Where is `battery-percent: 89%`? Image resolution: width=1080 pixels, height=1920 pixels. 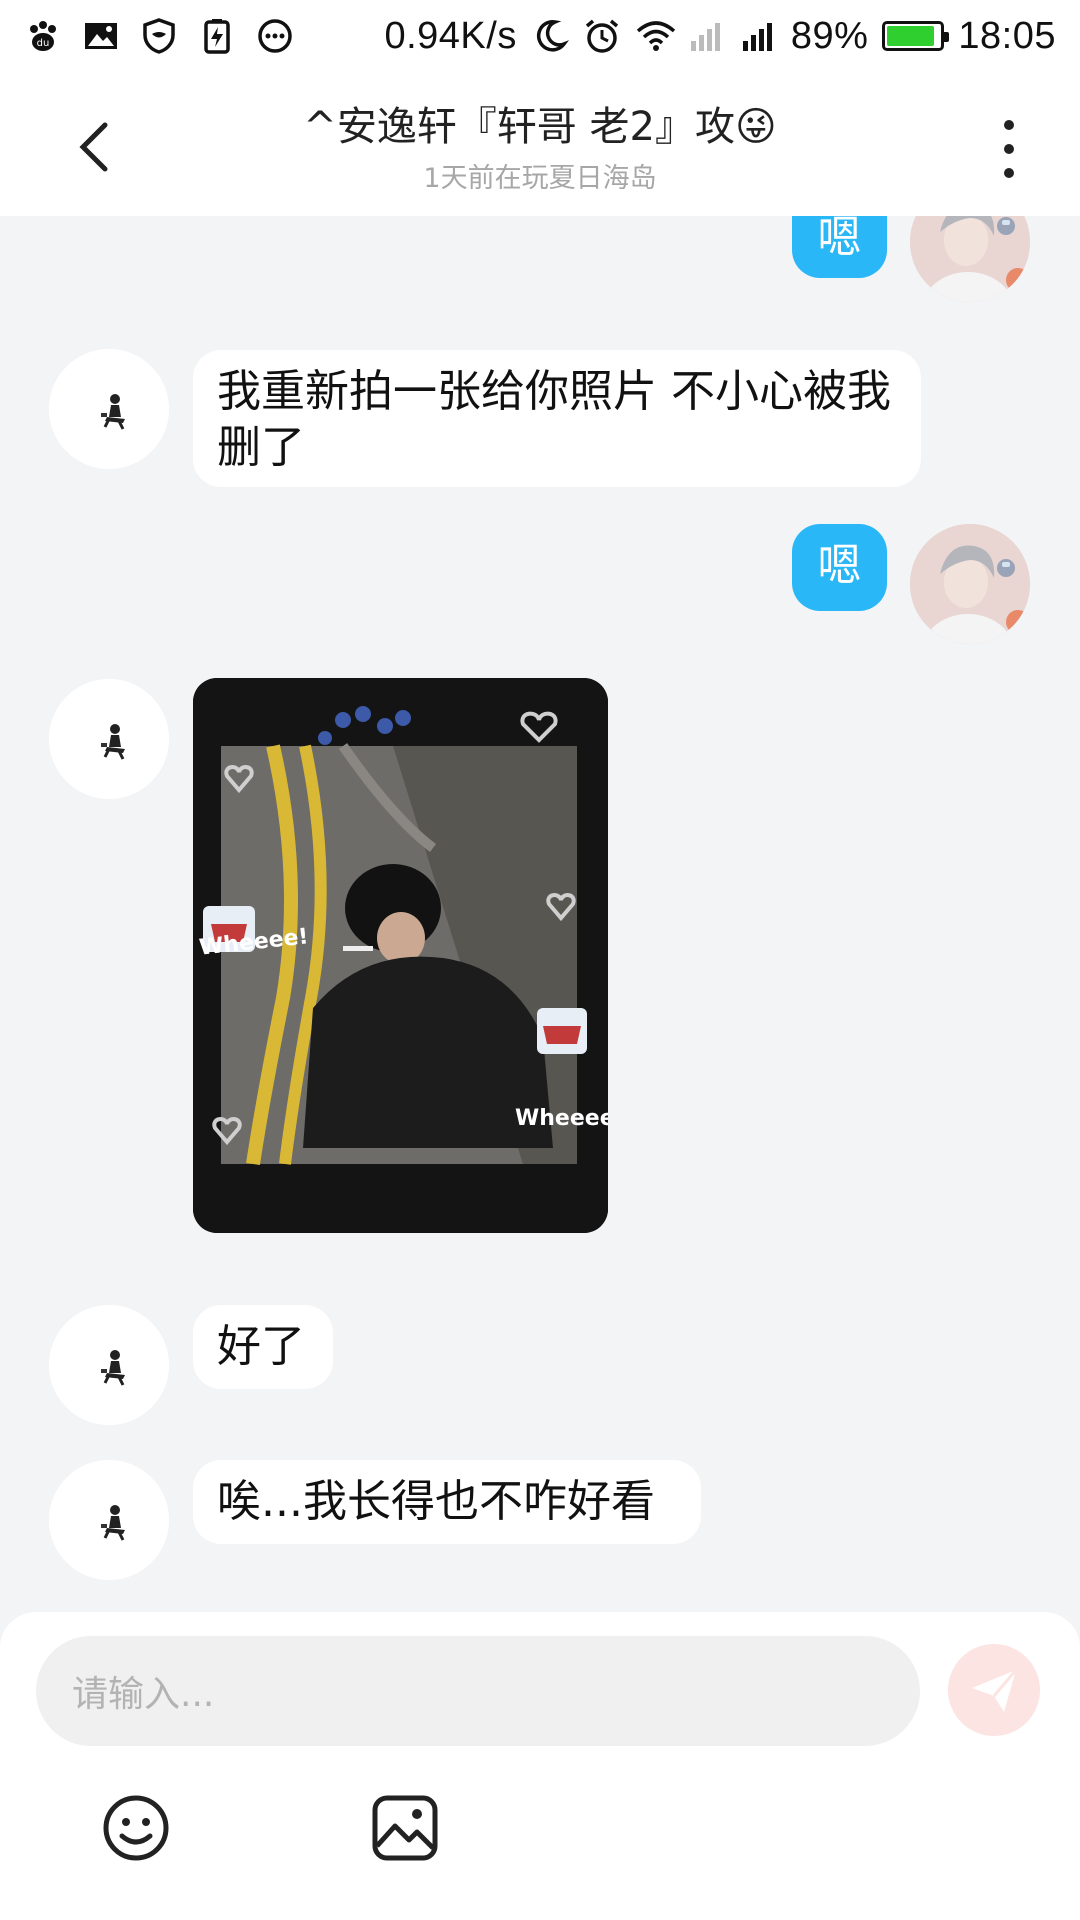
battery-percent: 89% is located at coordinates (829, 35).